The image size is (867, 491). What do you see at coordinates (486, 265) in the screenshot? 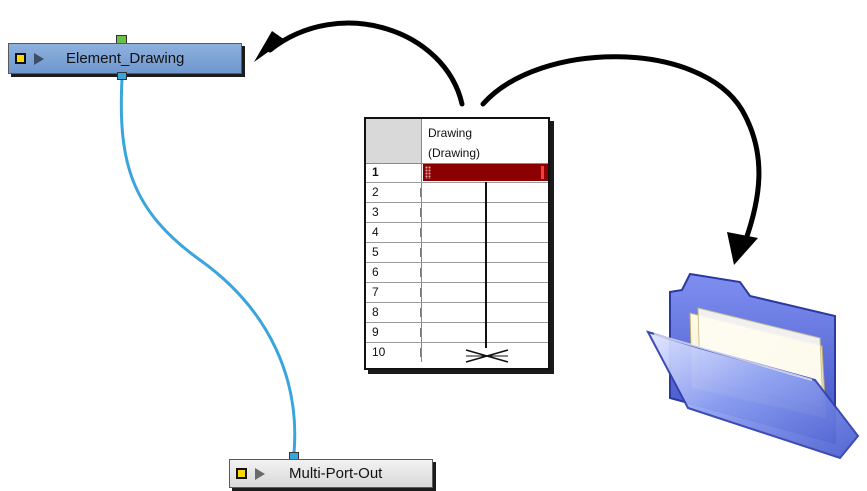
I see `exposure-hold-line` at bounding box center [486, 265].